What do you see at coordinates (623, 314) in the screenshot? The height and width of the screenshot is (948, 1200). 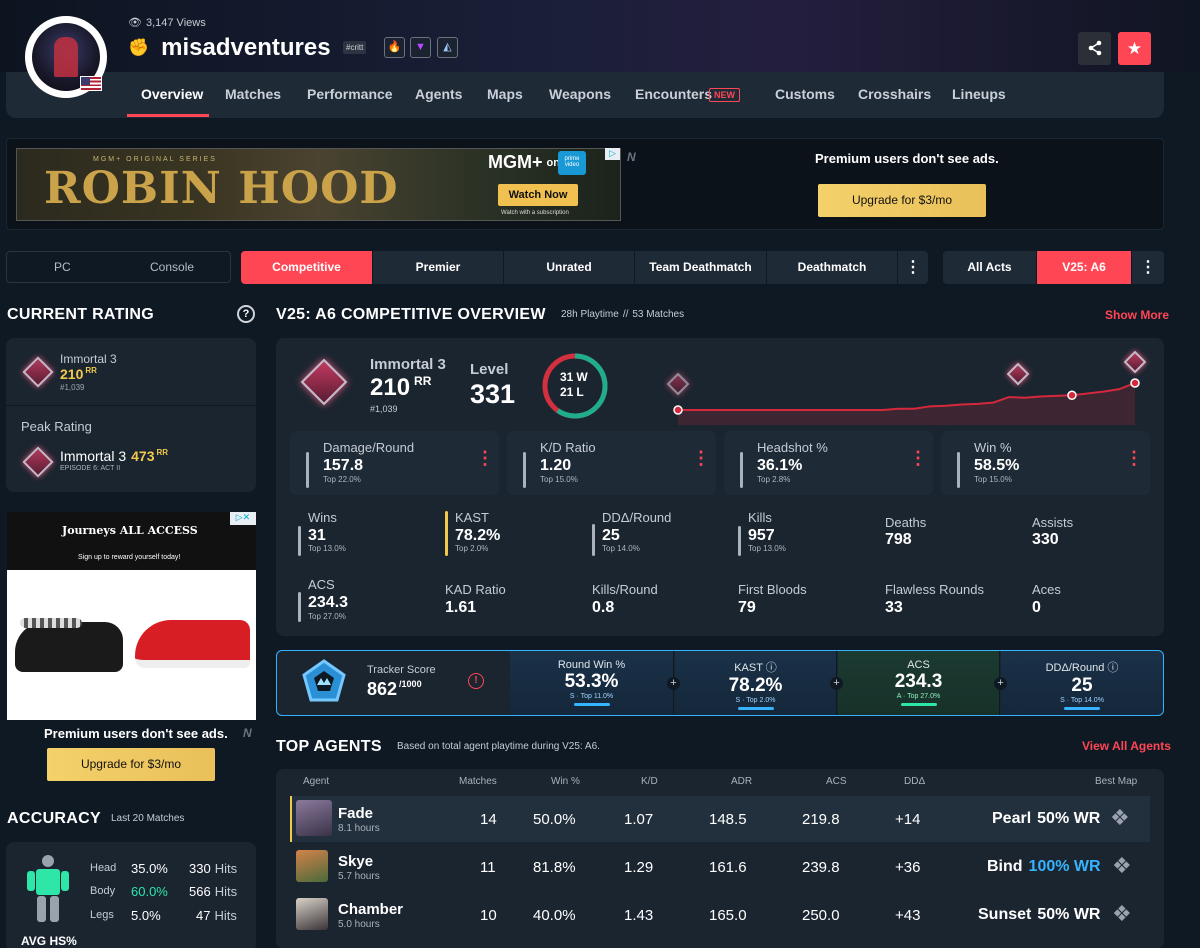 I see `overview-meta: 28h Playtime//53 Matches` at bounding box center [623, 314].